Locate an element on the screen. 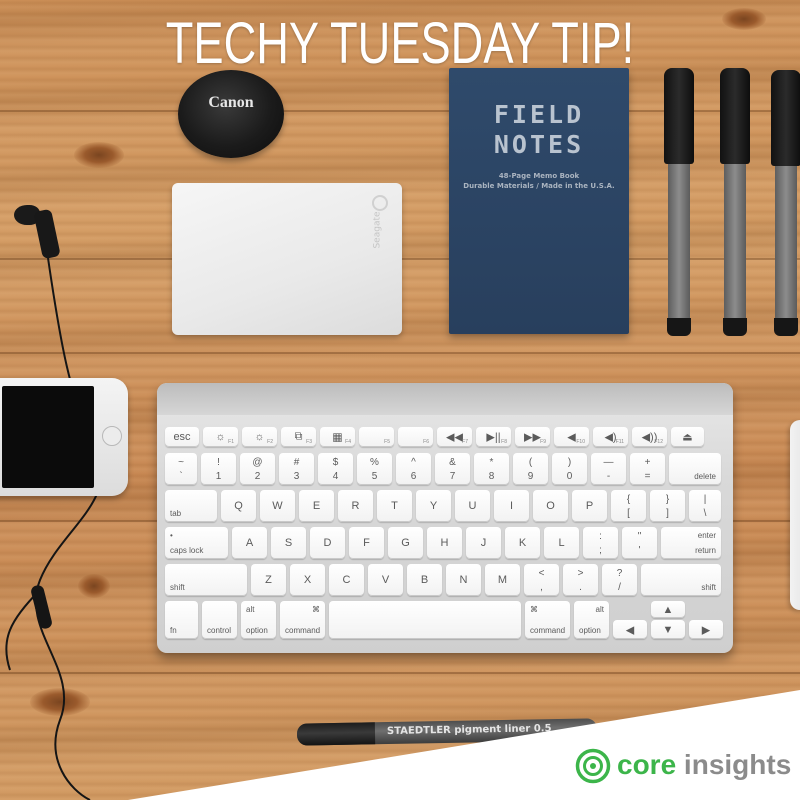  wood-plank-seam is located at coordinates (400, 673).